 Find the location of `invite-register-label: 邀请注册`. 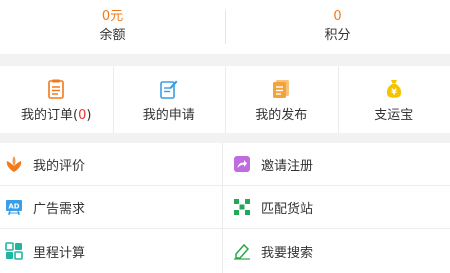

invite-register-label: 邀请注册 is located at coordinates (287, 166).